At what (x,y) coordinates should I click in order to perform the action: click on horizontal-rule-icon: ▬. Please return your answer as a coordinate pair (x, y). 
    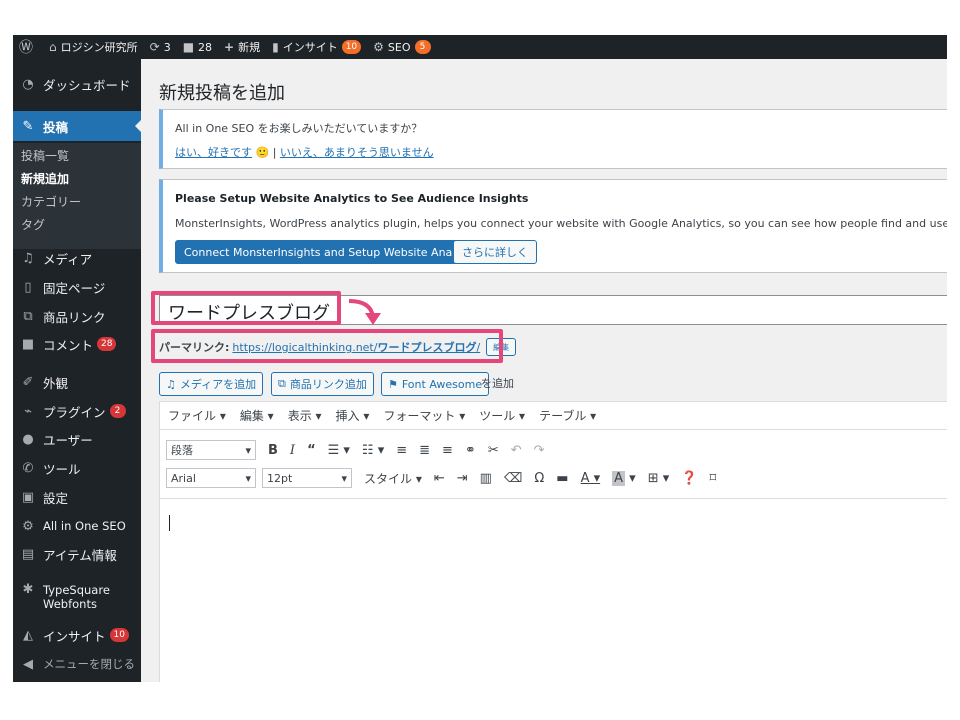
    Looking at the image, I should click on (562, 478).